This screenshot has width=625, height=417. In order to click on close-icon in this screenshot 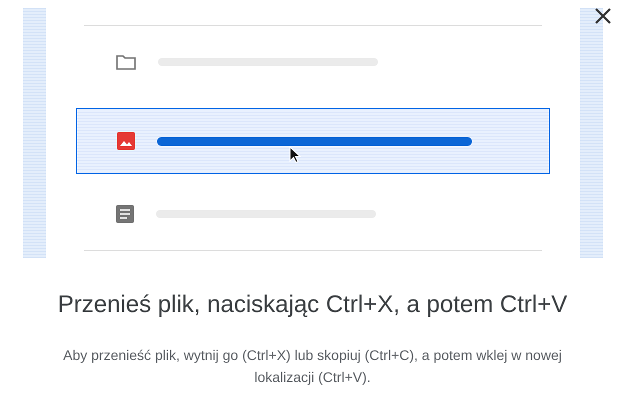, I will do `click(603, 16)`.